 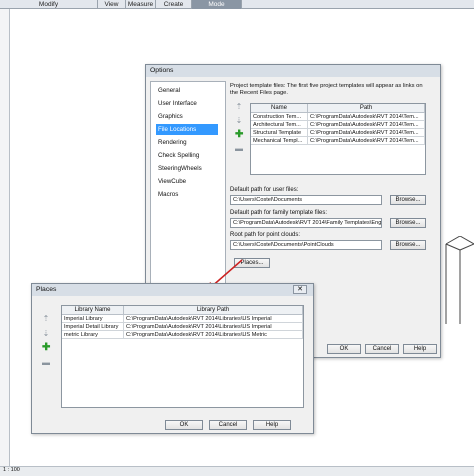 What do you see at coordinates (279, 213) in the screenshot?
I see `family-template-label: Default path for family template files:` at bounding box center [279, 213].